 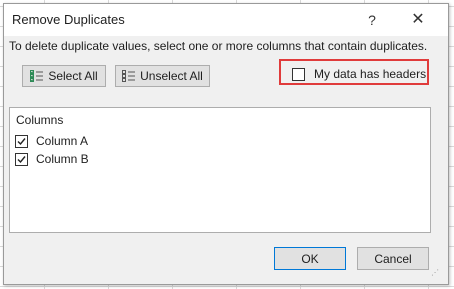 What do you see at coordinates (73, 76) in the screenshot?
I see `select-all-label: Select All` at bounding box center [73, 76].